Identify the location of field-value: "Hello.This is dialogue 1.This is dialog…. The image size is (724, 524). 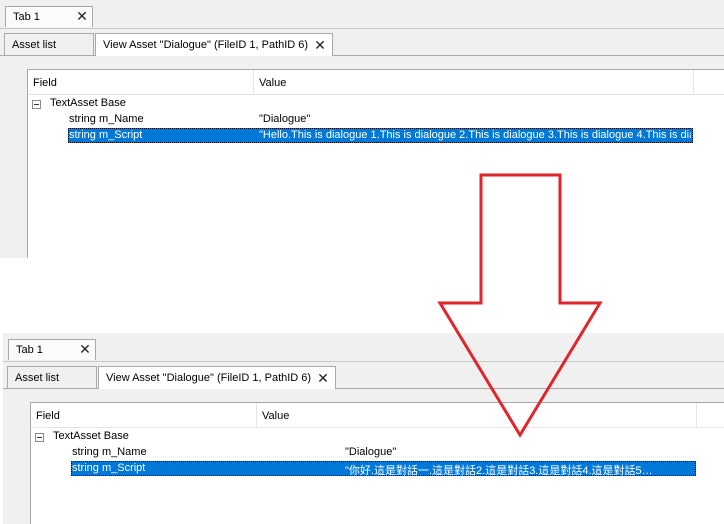
(475, 135).